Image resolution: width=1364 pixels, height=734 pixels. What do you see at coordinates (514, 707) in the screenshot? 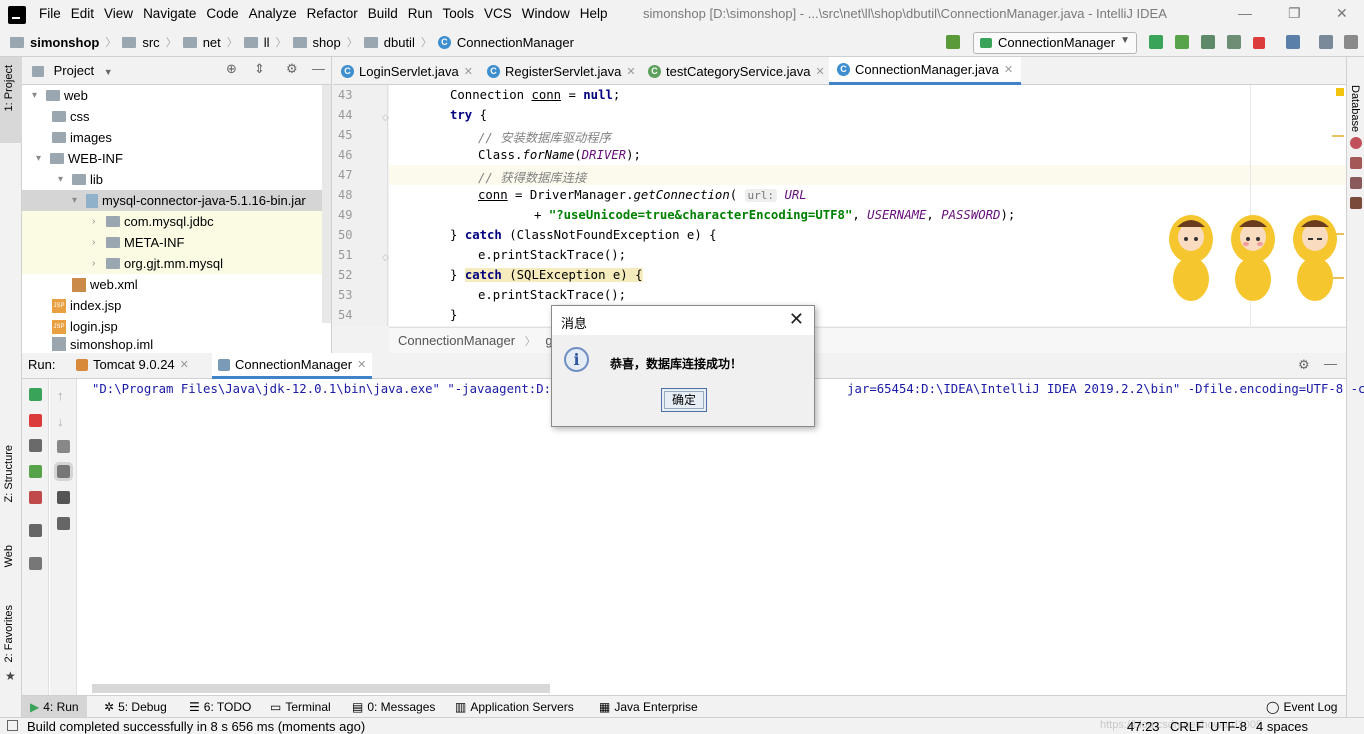
I see `tool-tab-application-servers: ▥ Application Servers` at bounding box center [514, 707].